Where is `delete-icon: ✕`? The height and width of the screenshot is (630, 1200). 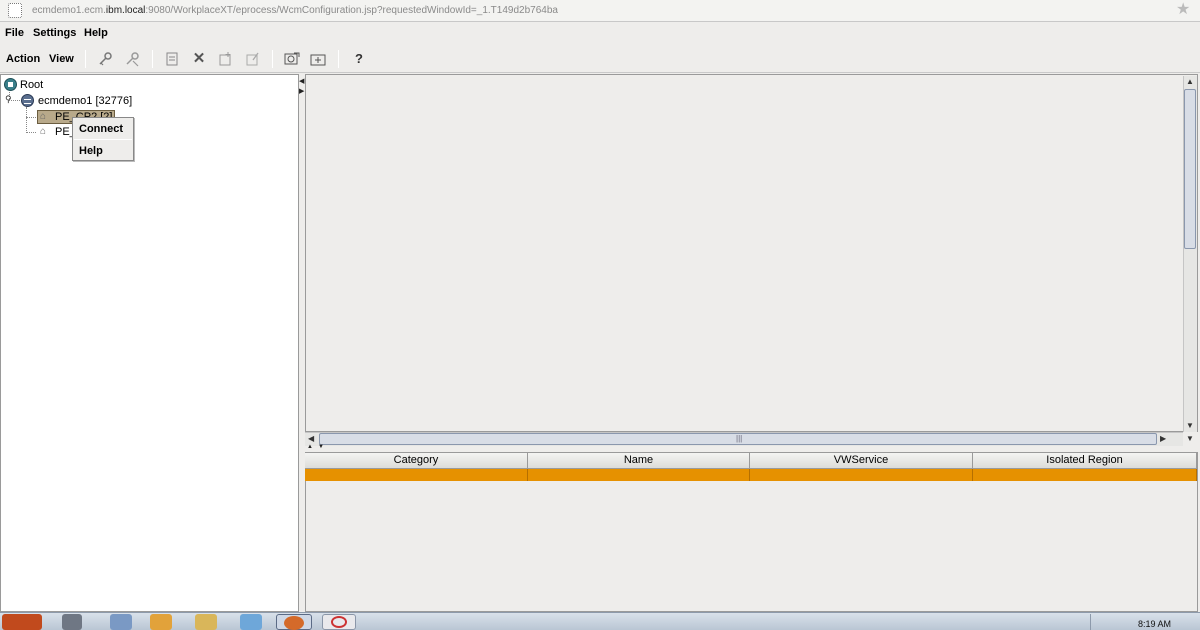 delete-icon: ✕ is located at coordinates (199, 59).